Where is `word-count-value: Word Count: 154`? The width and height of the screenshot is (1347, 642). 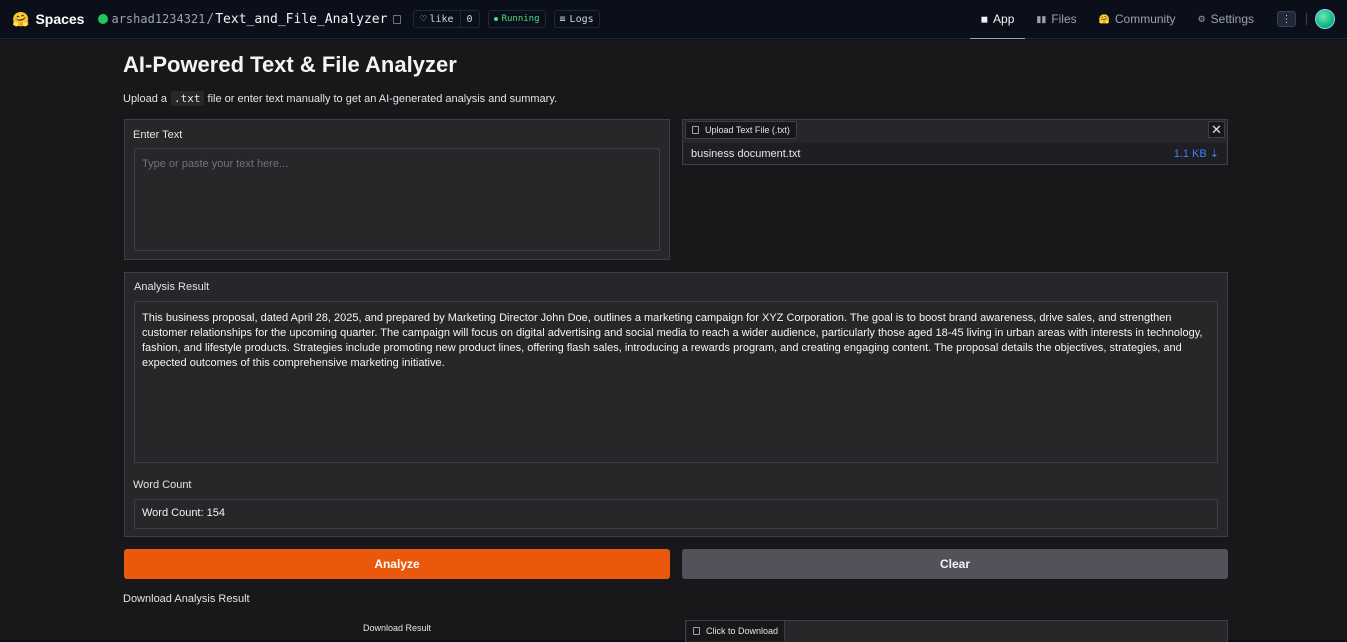 word-count-value: Word Count: 154 is located at coordinates (183, 513).